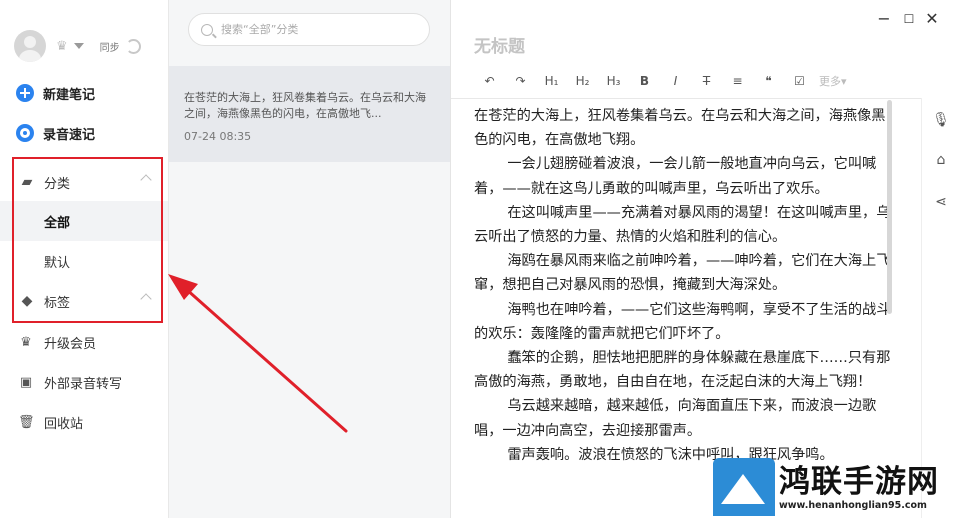 The width and height of the screenshot is (960, 518). Describe the element at coordinates (613, 81) in the screenshot. I see `heading3-icon: H₃` at that location.